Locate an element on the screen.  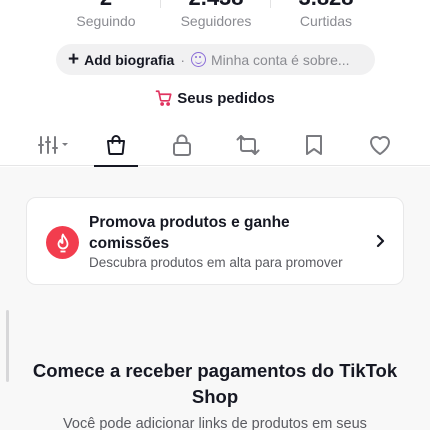
bookmark-icon is located at coordinates (314, 145).